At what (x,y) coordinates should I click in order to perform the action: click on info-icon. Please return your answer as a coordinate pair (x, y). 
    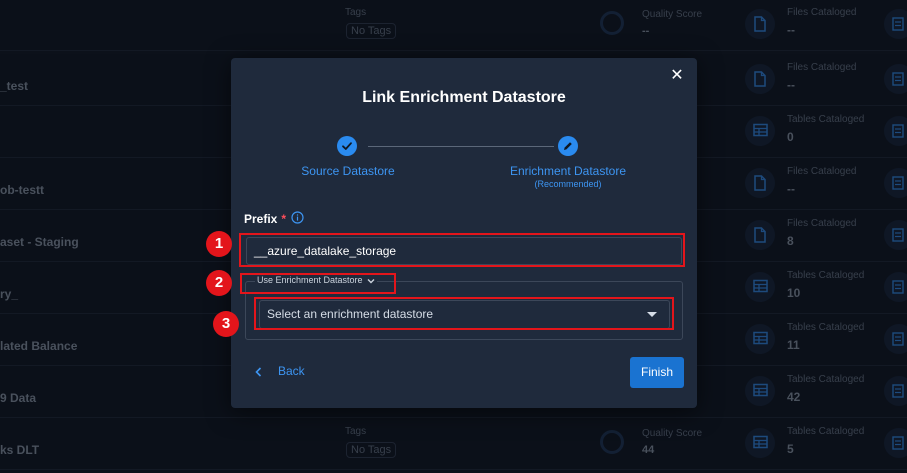
    Looking at the image, I should click on (297, 217).